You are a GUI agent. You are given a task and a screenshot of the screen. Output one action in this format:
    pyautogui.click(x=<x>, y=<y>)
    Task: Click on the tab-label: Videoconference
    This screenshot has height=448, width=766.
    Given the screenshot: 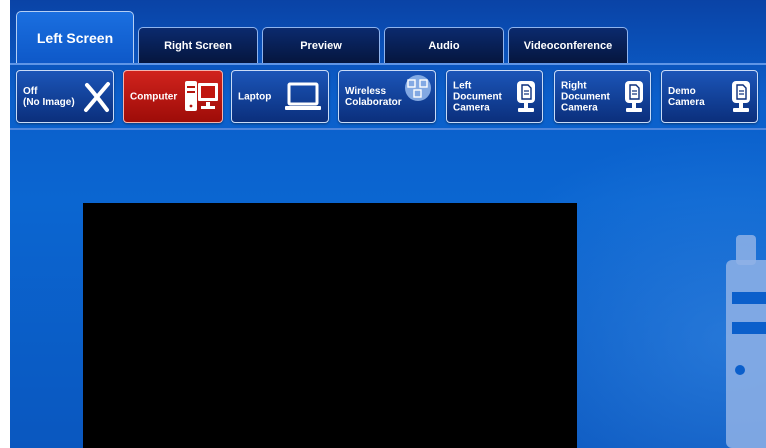 What is the action you would take?
    pyautogui.click(x=568, y=45)
    